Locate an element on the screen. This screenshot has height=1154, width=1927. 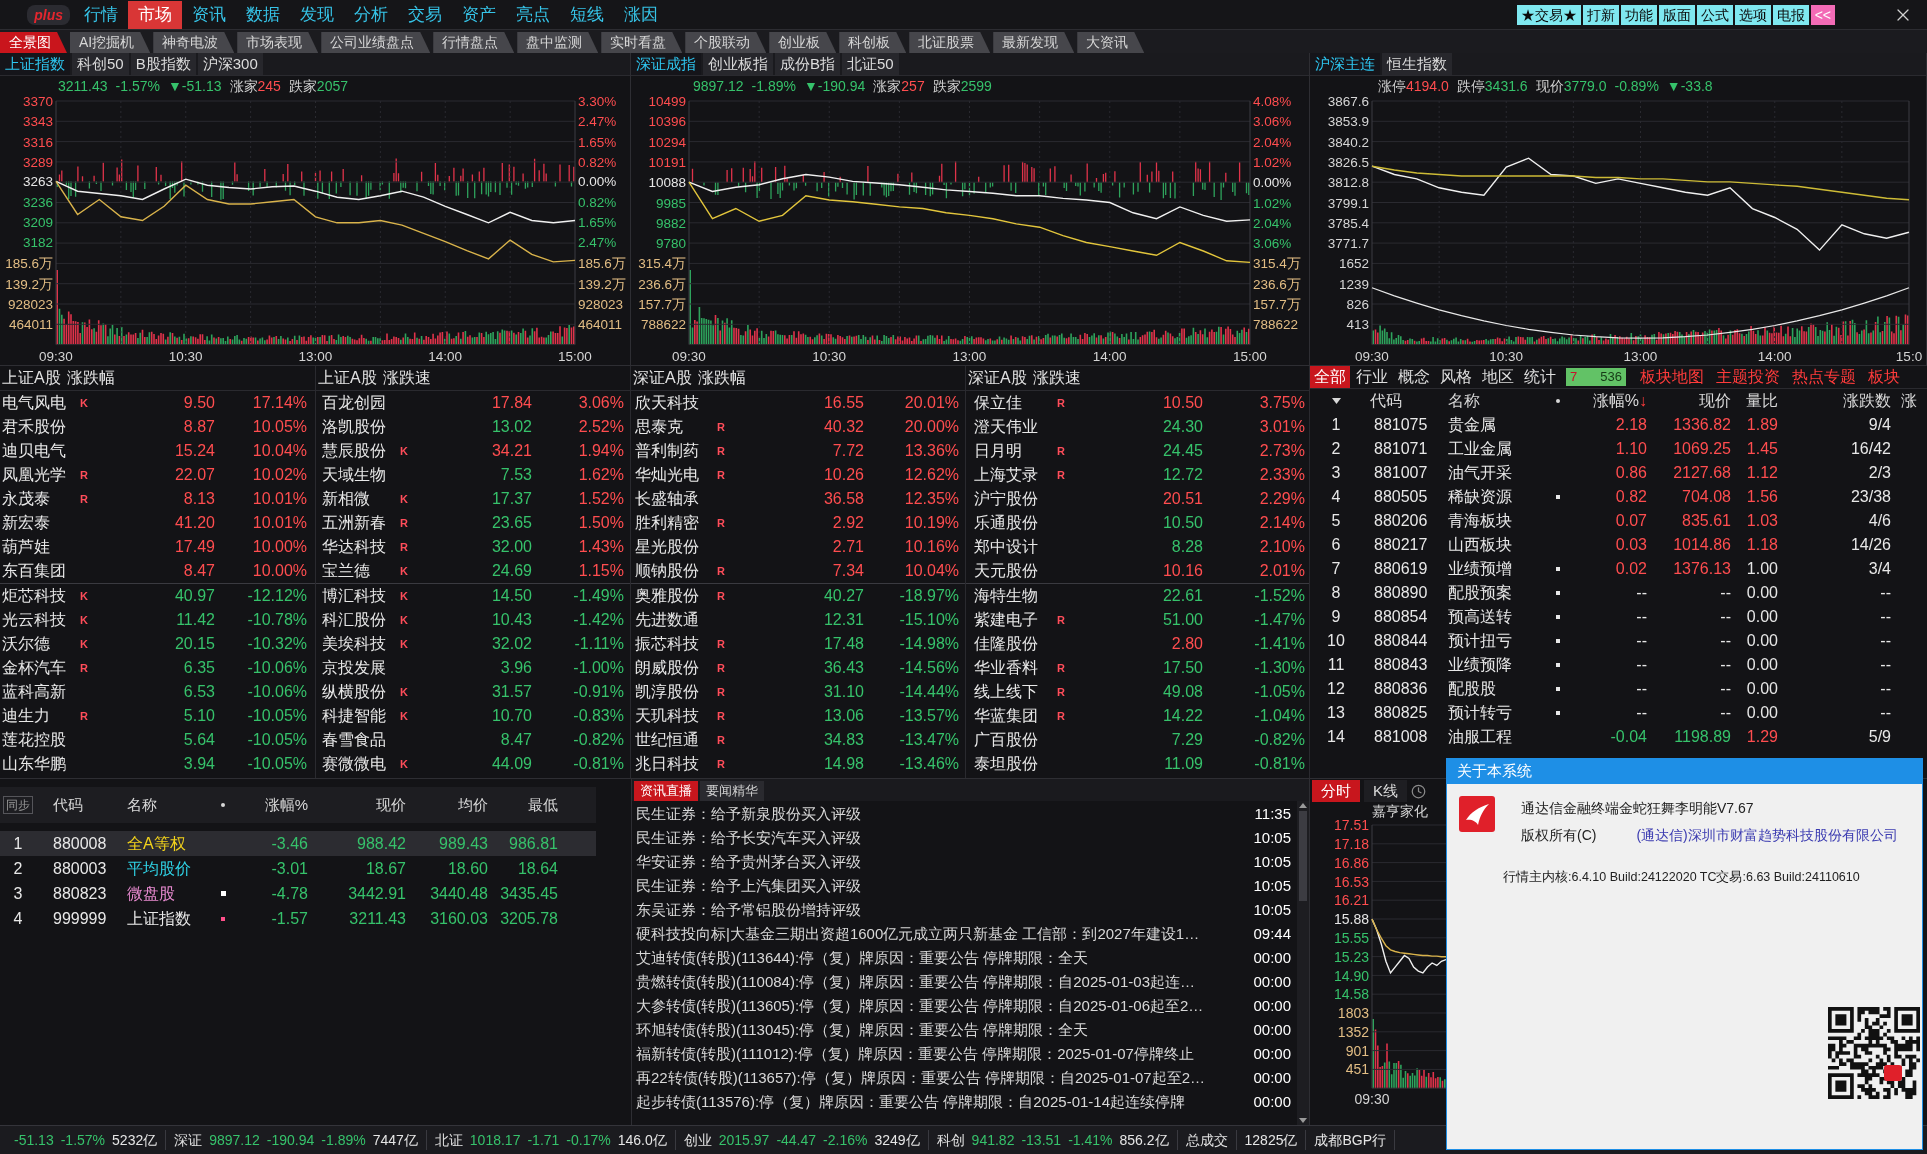
panel-link: 主题投资 is located at coordinates (1748, 377).